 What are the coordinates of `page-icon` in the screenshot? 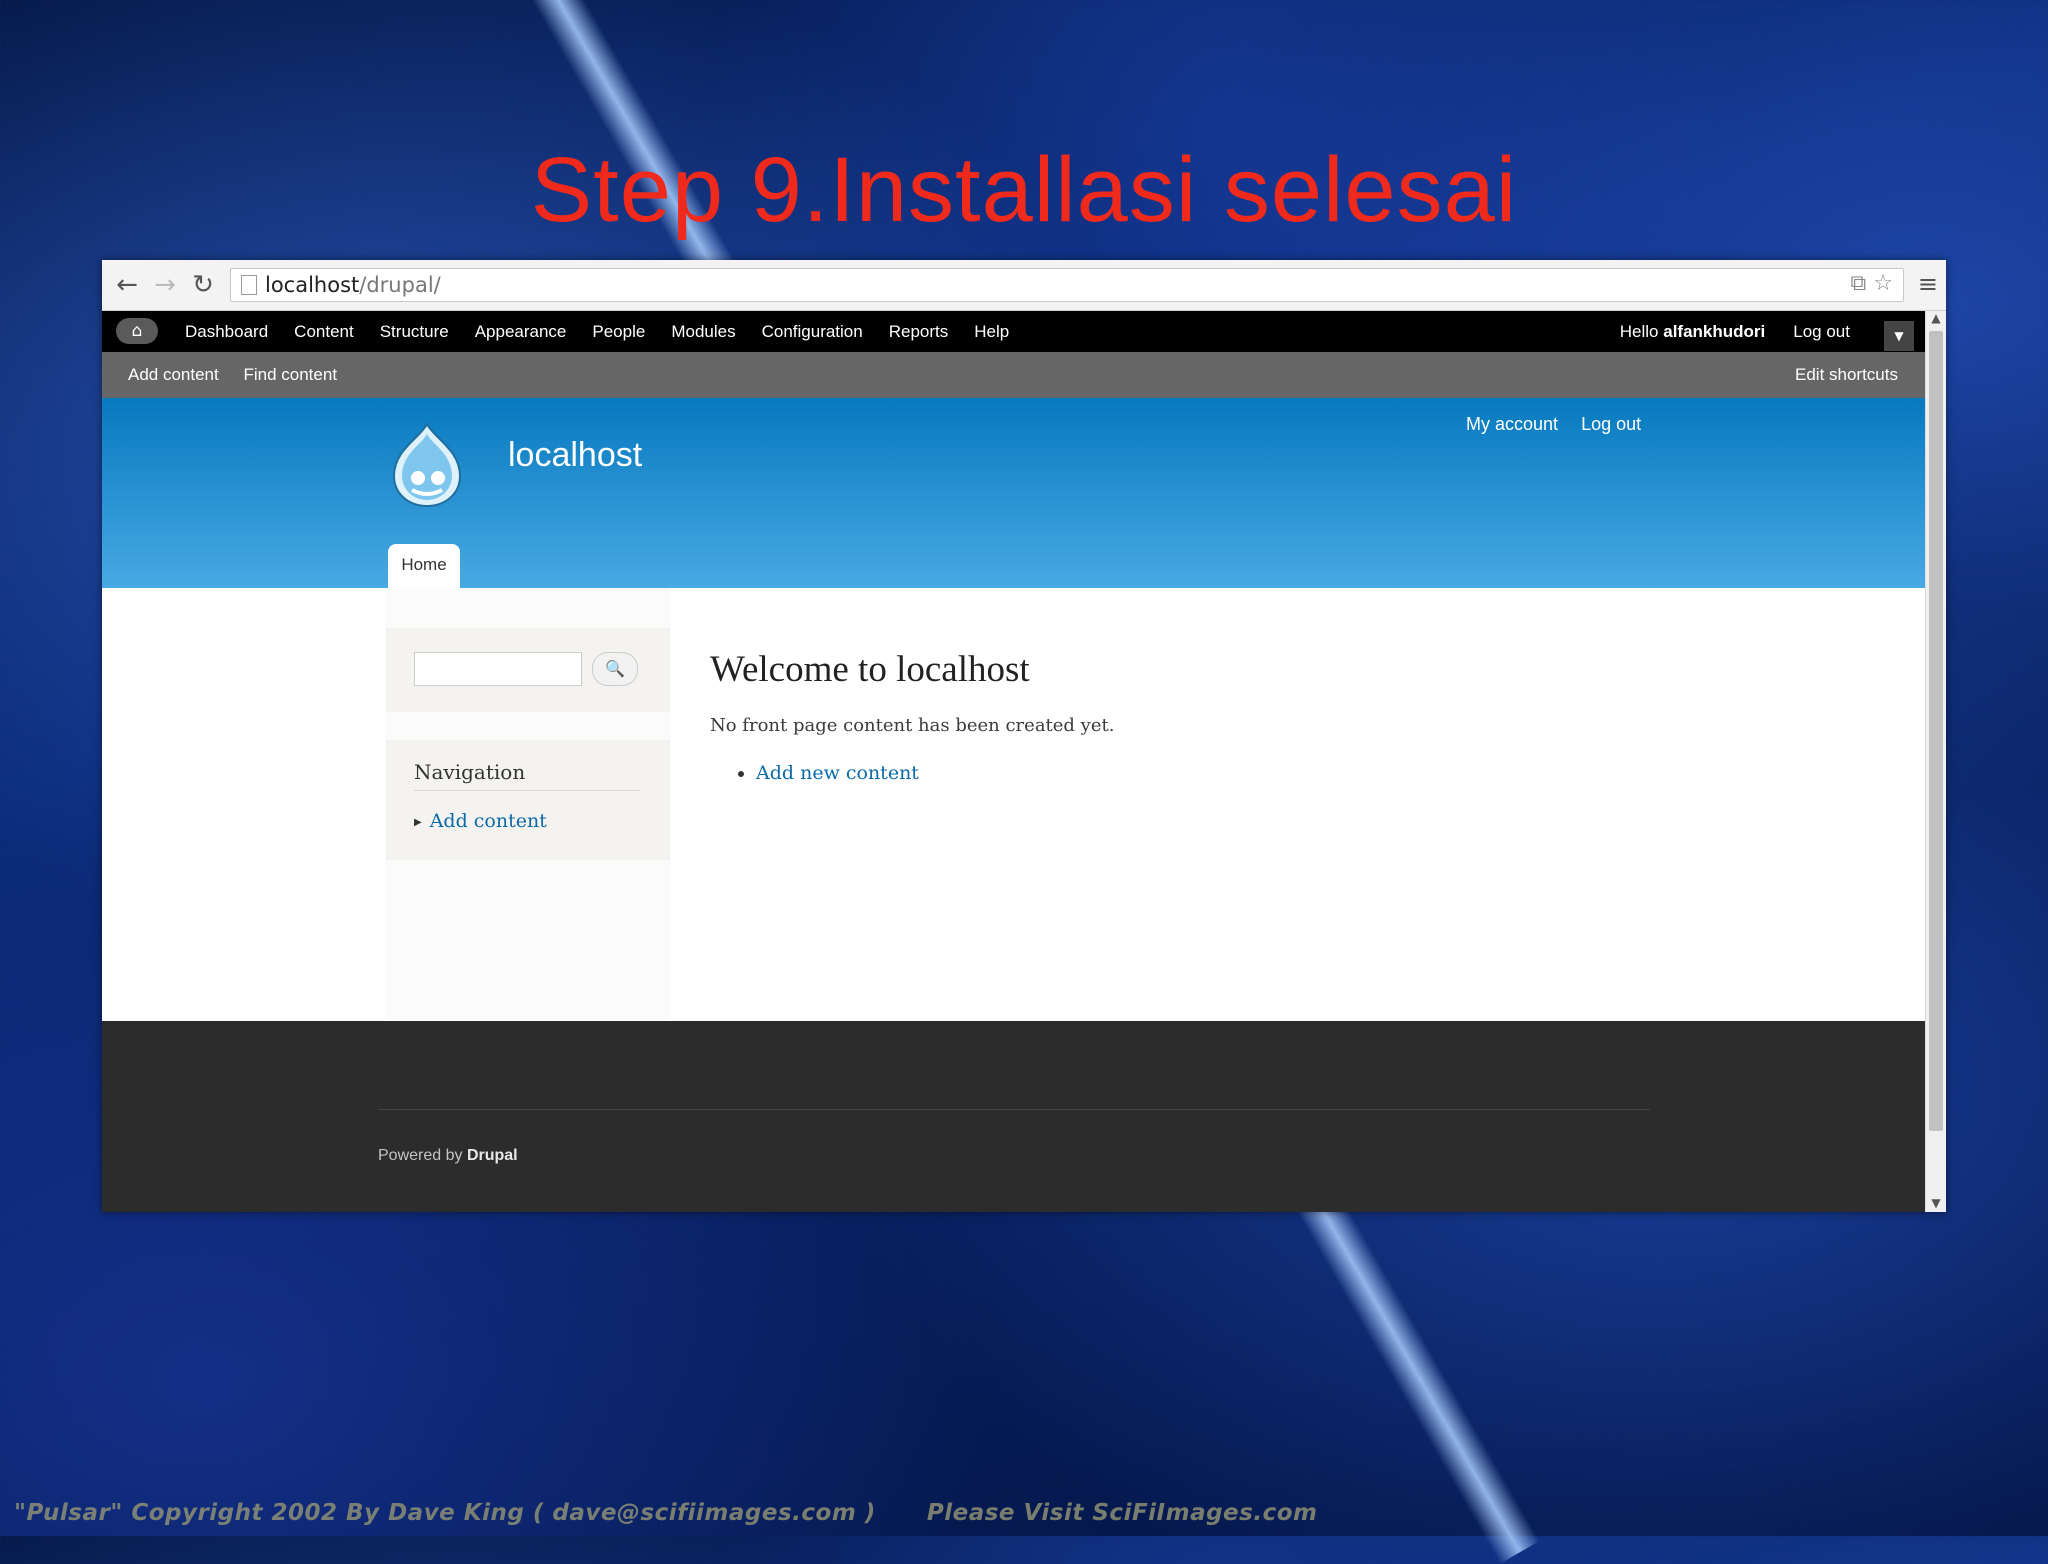 It's located at (249, 285).